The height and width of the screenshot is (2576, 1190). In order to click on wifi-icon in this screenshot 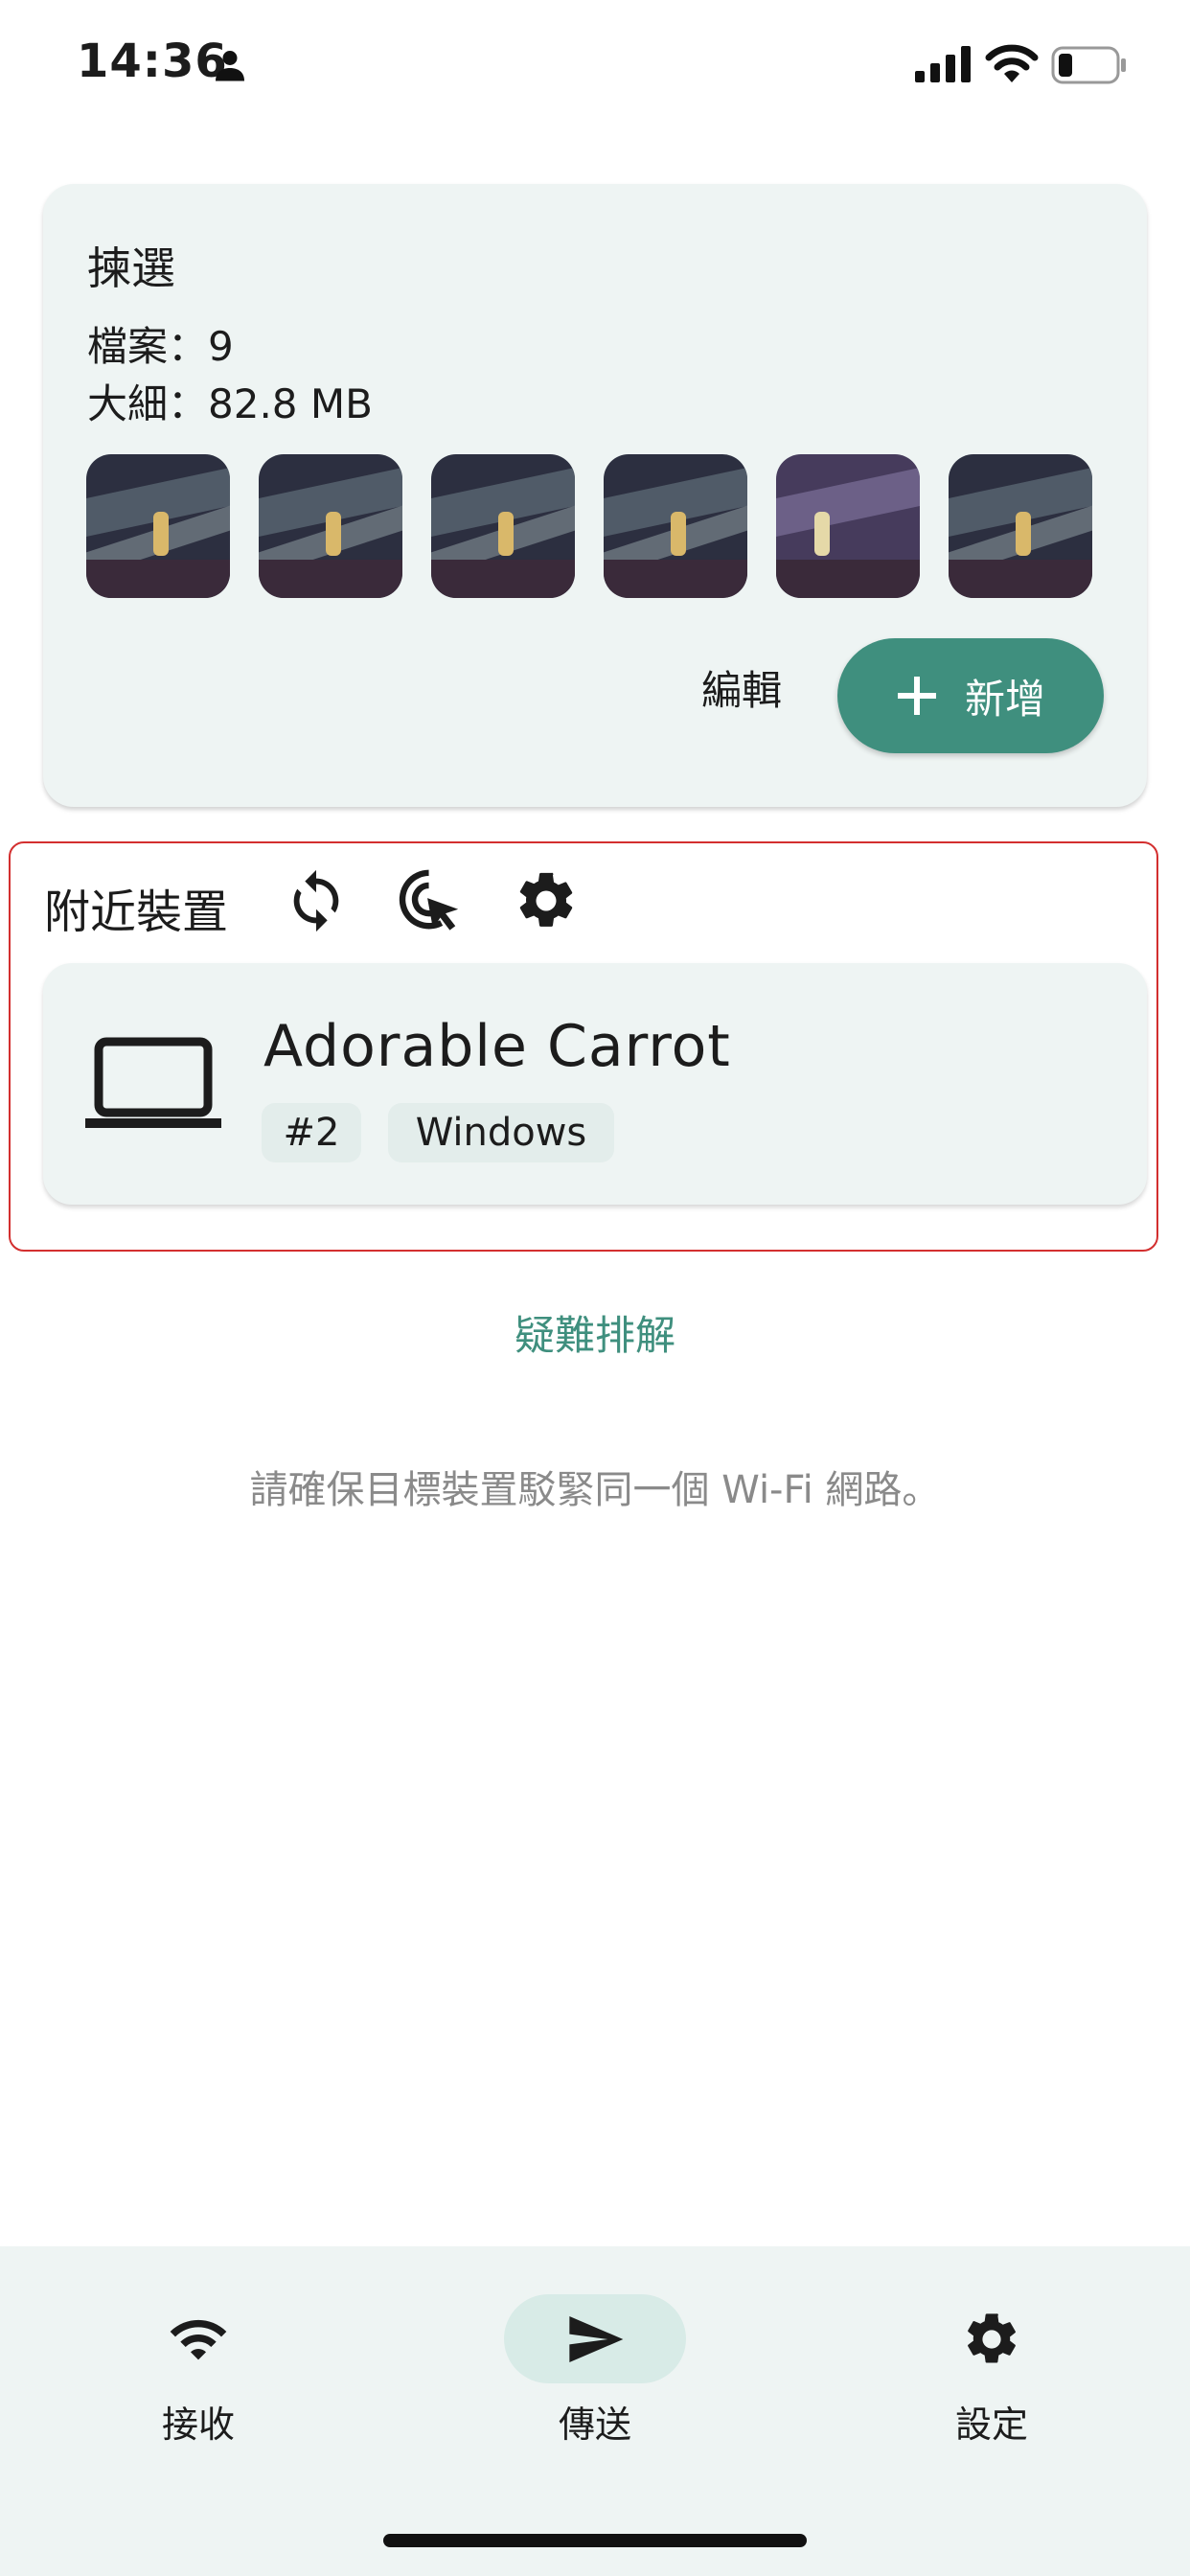, I will do `click(199, 2339)`.